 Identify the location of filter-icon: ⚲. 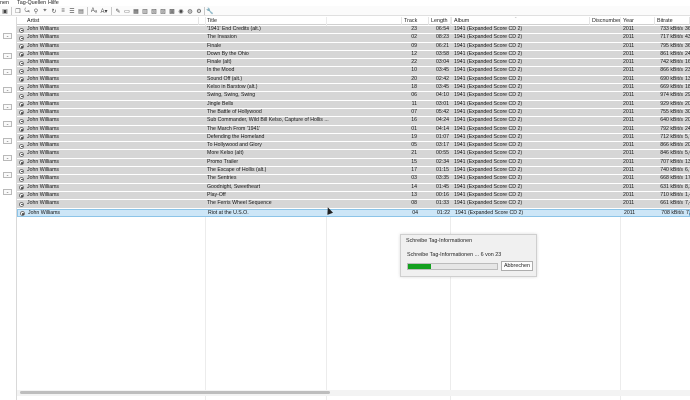
(36, 11).